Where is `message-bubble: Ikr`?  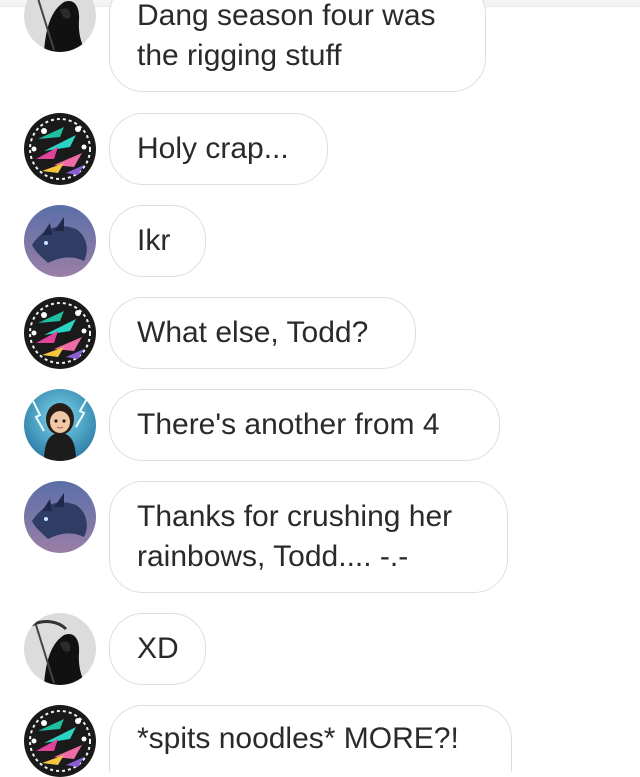 message-bubble: Ikr is located at coordinates (157, 241).